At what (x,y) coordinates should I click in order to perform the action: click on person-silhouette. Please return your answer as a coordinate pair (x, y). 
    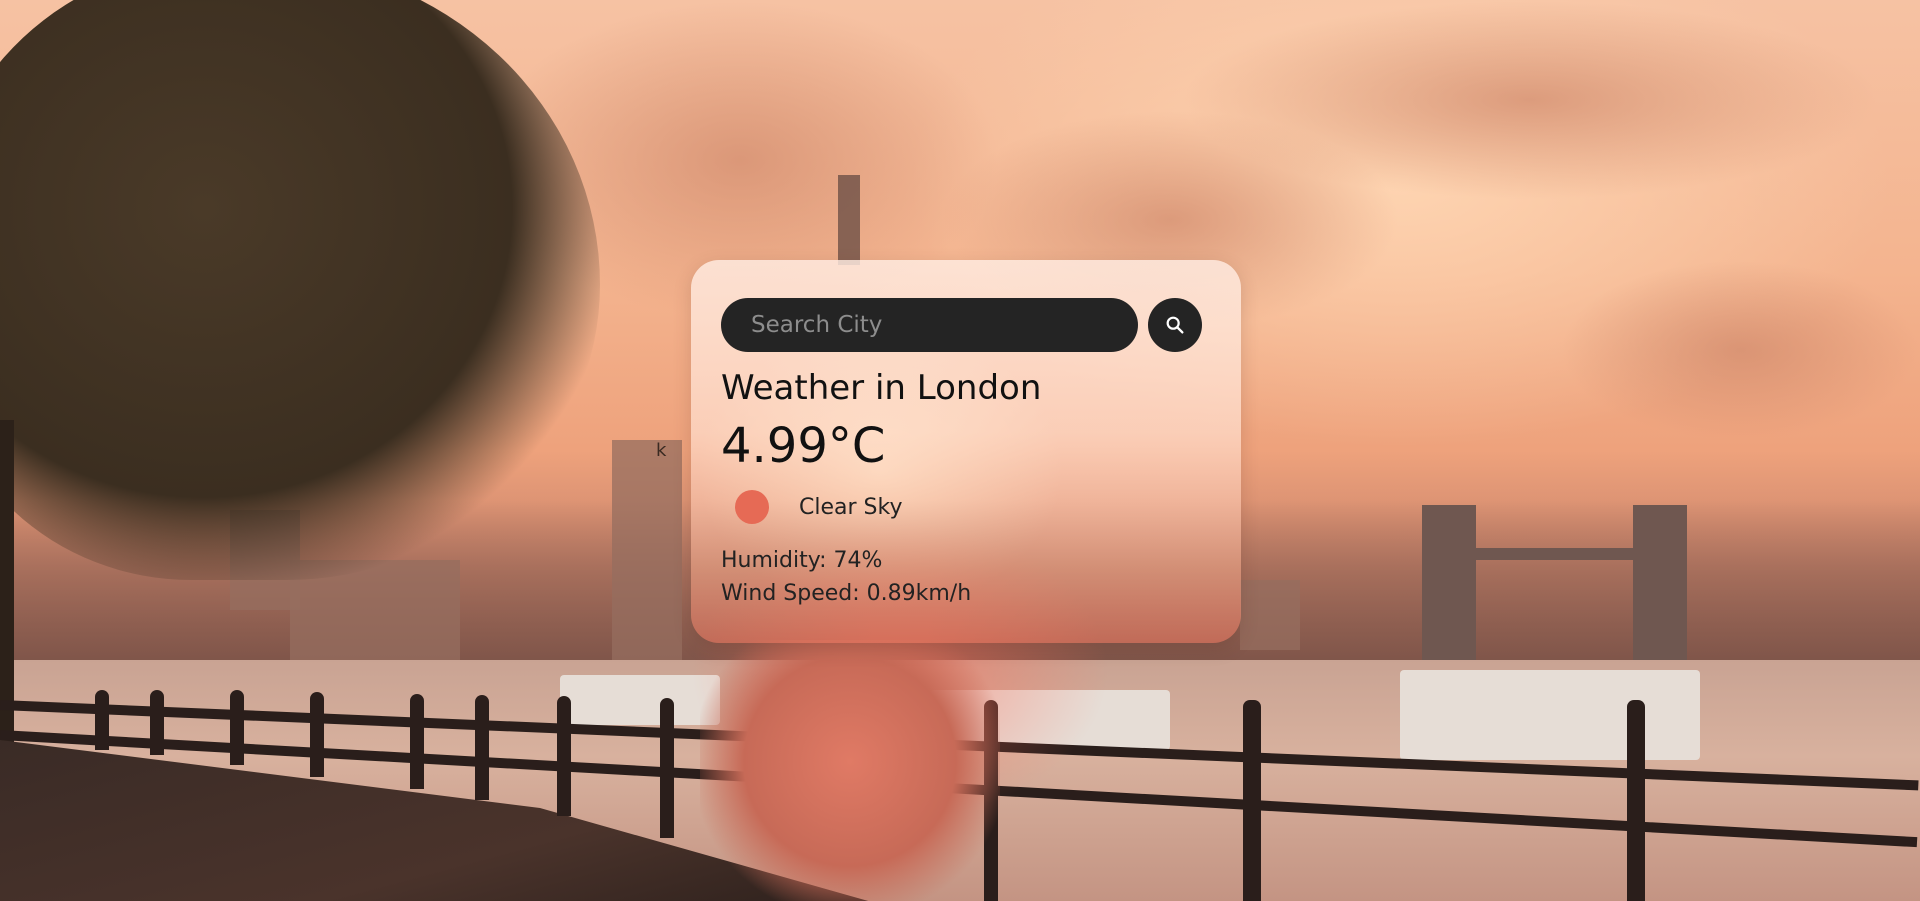
    Looking at the image, I should click on (850, 770).